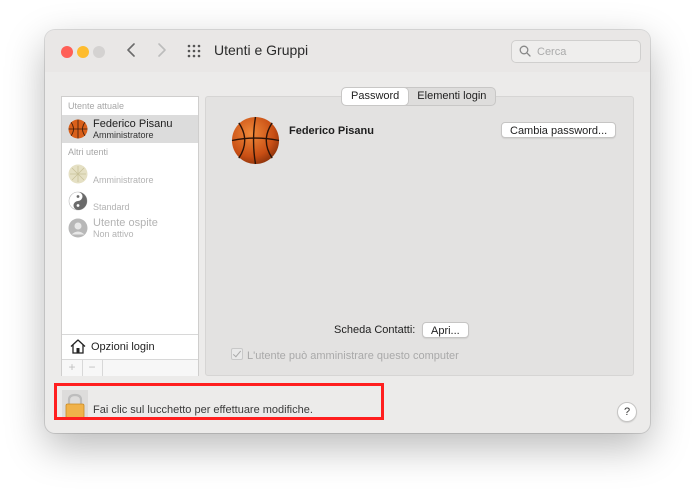 Image resolution: width=696 pixels, height=494 pixels. Describe the element at coordinates (451, 96) in the screenshot. I see `tab-login-items: Elementi login` at that location.